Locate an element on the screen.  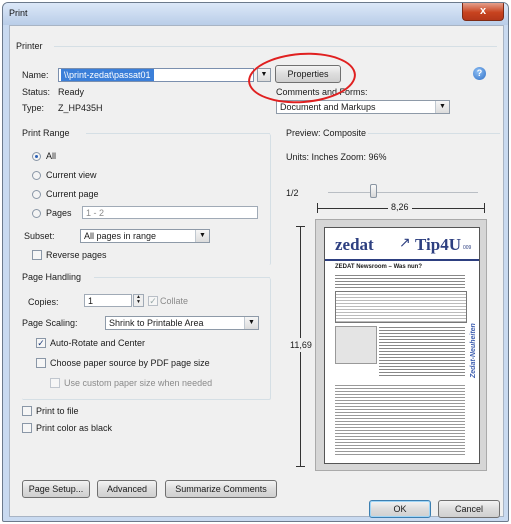
type-value: Z_HP435H is located at coordinates (80, 108).